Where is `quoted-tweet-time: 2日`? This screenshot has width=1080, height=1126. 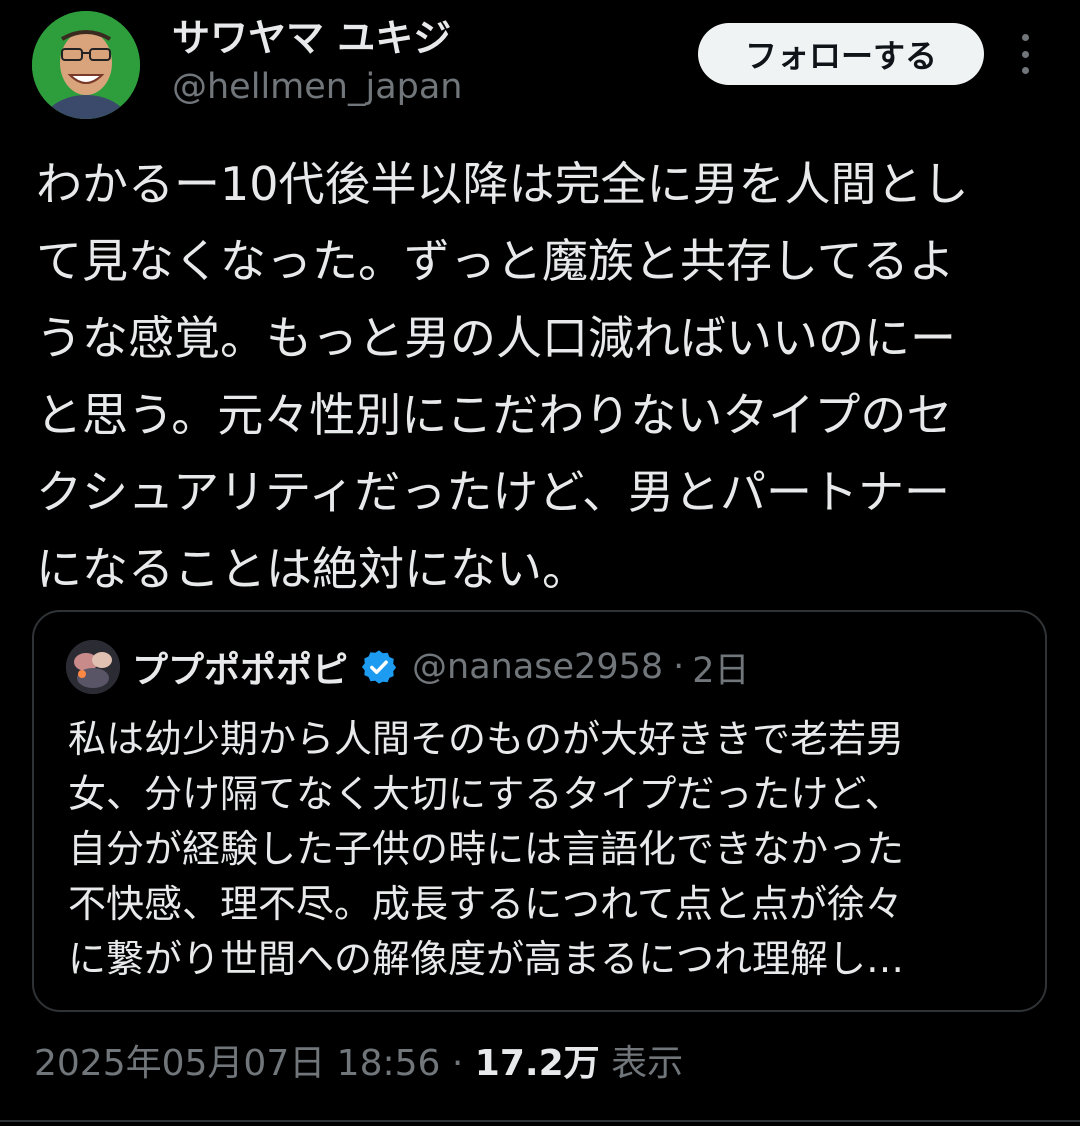
quoted-tweet-time: 2日 is located at coordinates (721, 670).